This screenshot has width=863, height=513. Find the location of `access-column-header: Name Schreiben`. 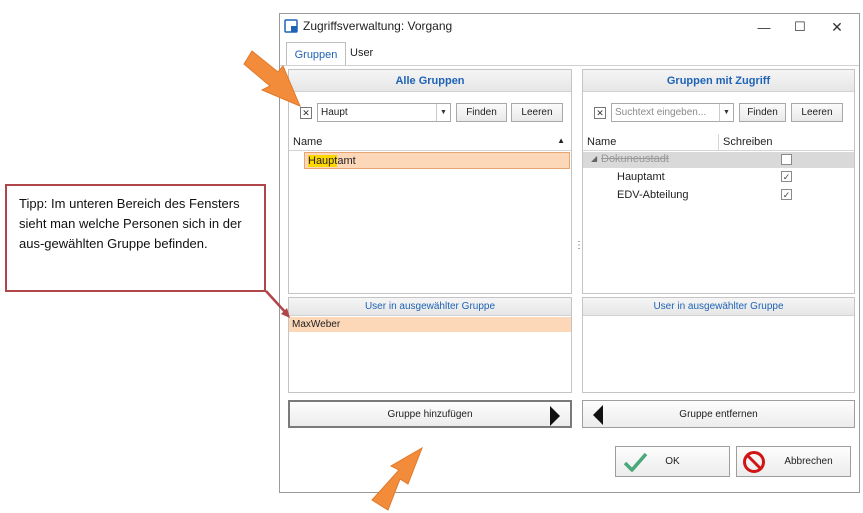

access-column-header: Name Schreiben is located at coordinates (718, 142).